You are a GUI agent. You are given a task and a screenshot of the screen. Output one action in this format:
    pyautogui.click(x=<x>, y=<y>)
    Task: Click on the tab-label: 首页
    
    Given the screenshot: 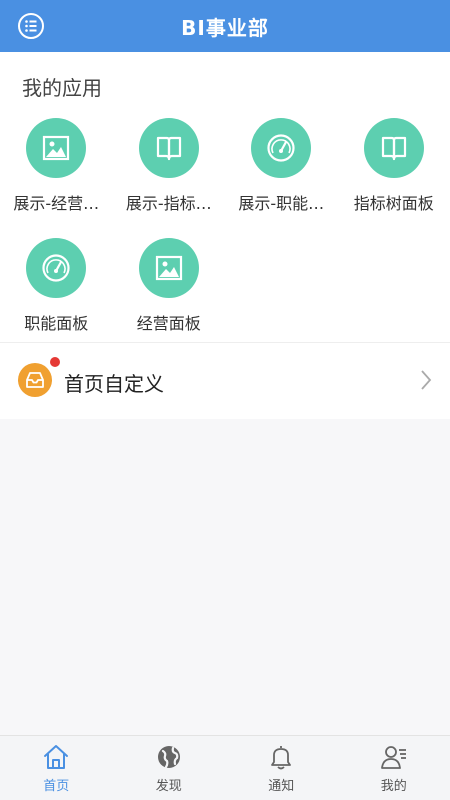 What is the action you would take?
    pyautogui.click(x=56, y=786)
    